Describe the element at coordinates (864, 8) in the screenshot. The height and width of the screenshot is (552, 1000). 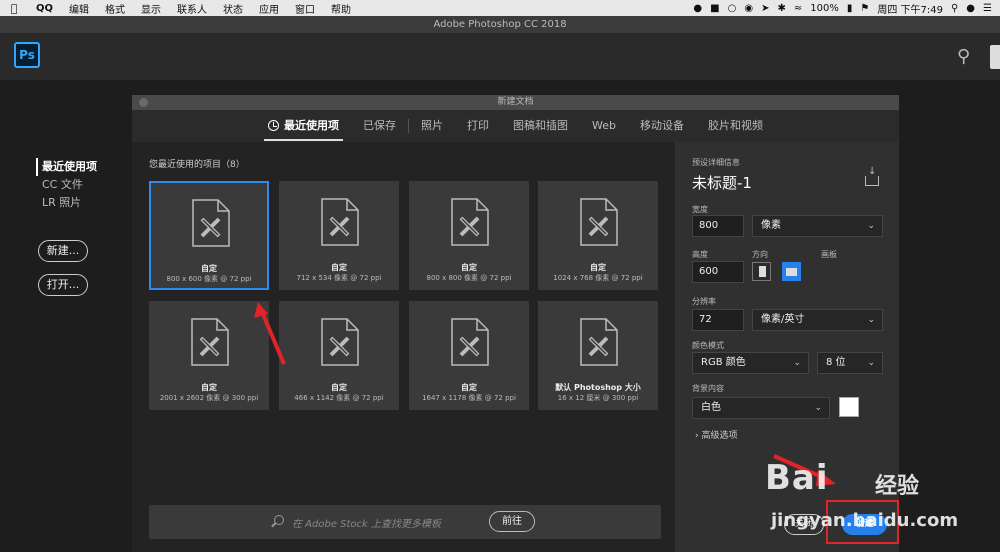
I see `flag-icon: ⚑` at that location.